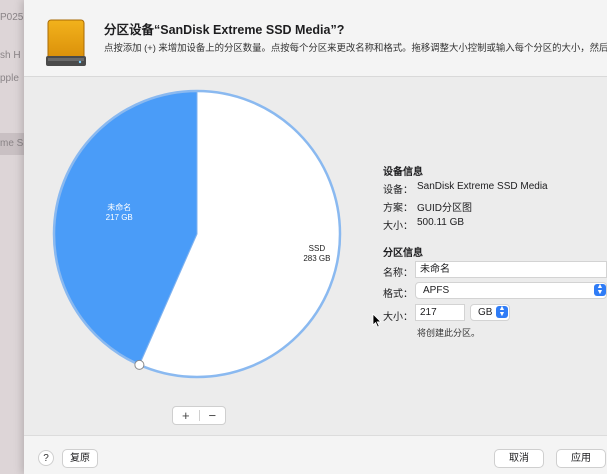 Image resolution: width=607 pixels, height=474 pixels. Describe the element at coordinates (511, 269) in the screenshot. I see `partition-name-field: 未命名` at that location.